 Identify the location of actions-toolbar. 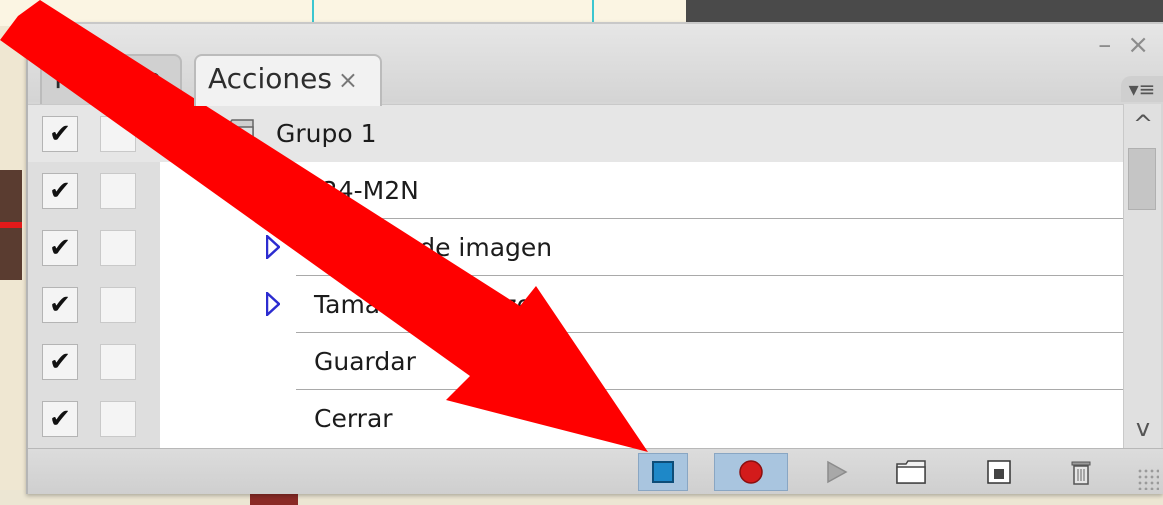
(595, 471).